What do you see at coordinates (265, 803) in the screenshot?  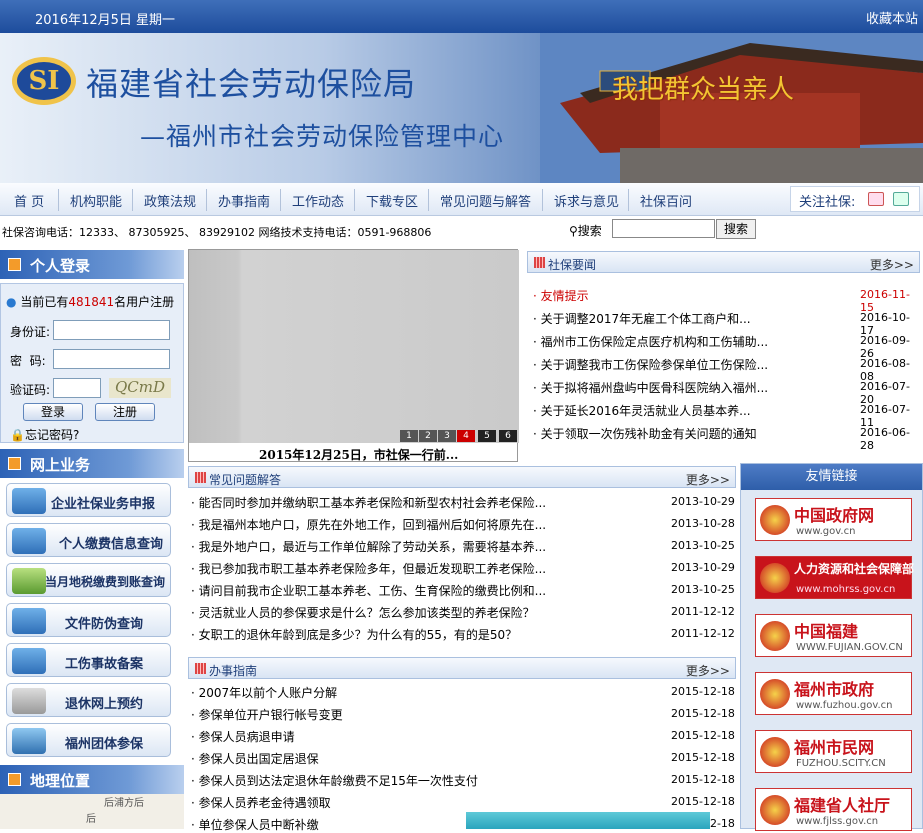 I see `guide-item-title: 参保人员养老金待遇领取` at bounding box center [265, 803].